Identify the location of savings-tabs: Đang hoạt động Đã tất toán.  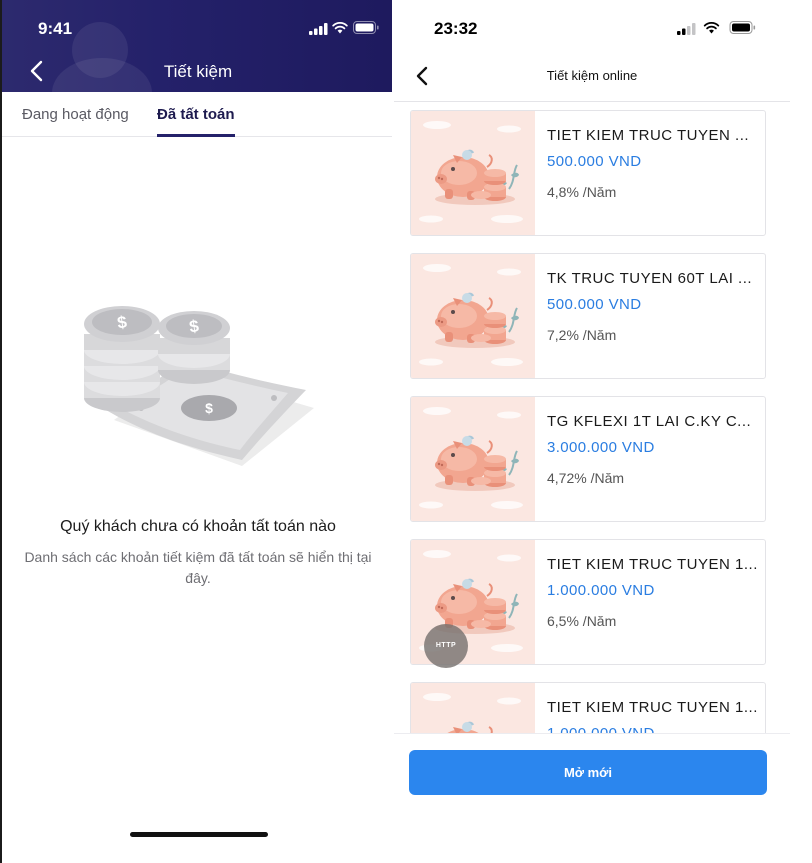
(197, 114).